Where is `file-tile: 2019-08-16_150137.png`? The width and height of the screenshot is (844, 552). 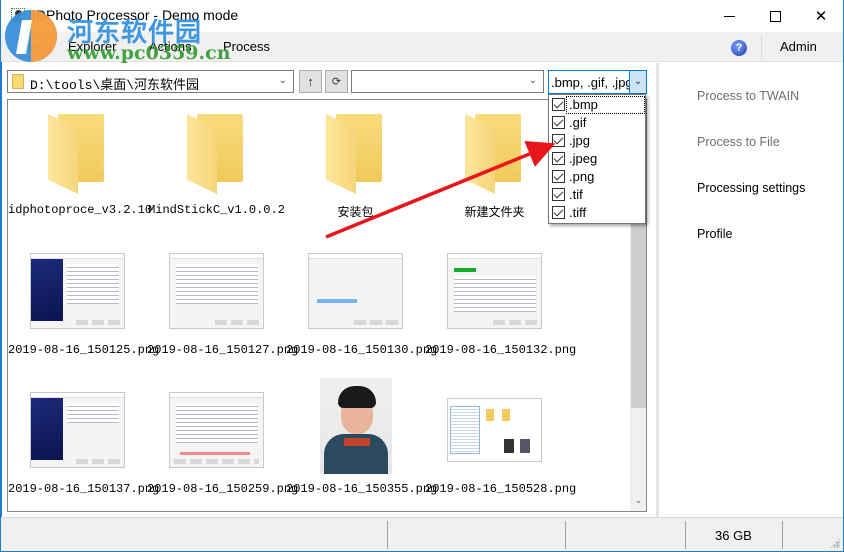
file-tile: 2019-08-16_150137.png is located at coordinates (84, 444).